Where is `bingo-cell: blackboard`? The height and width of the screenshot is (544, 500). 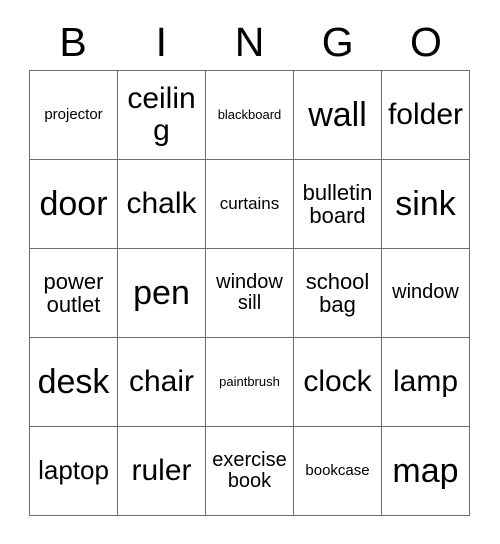
bingo-cell: blackboard is located at coordinates (250, 115).